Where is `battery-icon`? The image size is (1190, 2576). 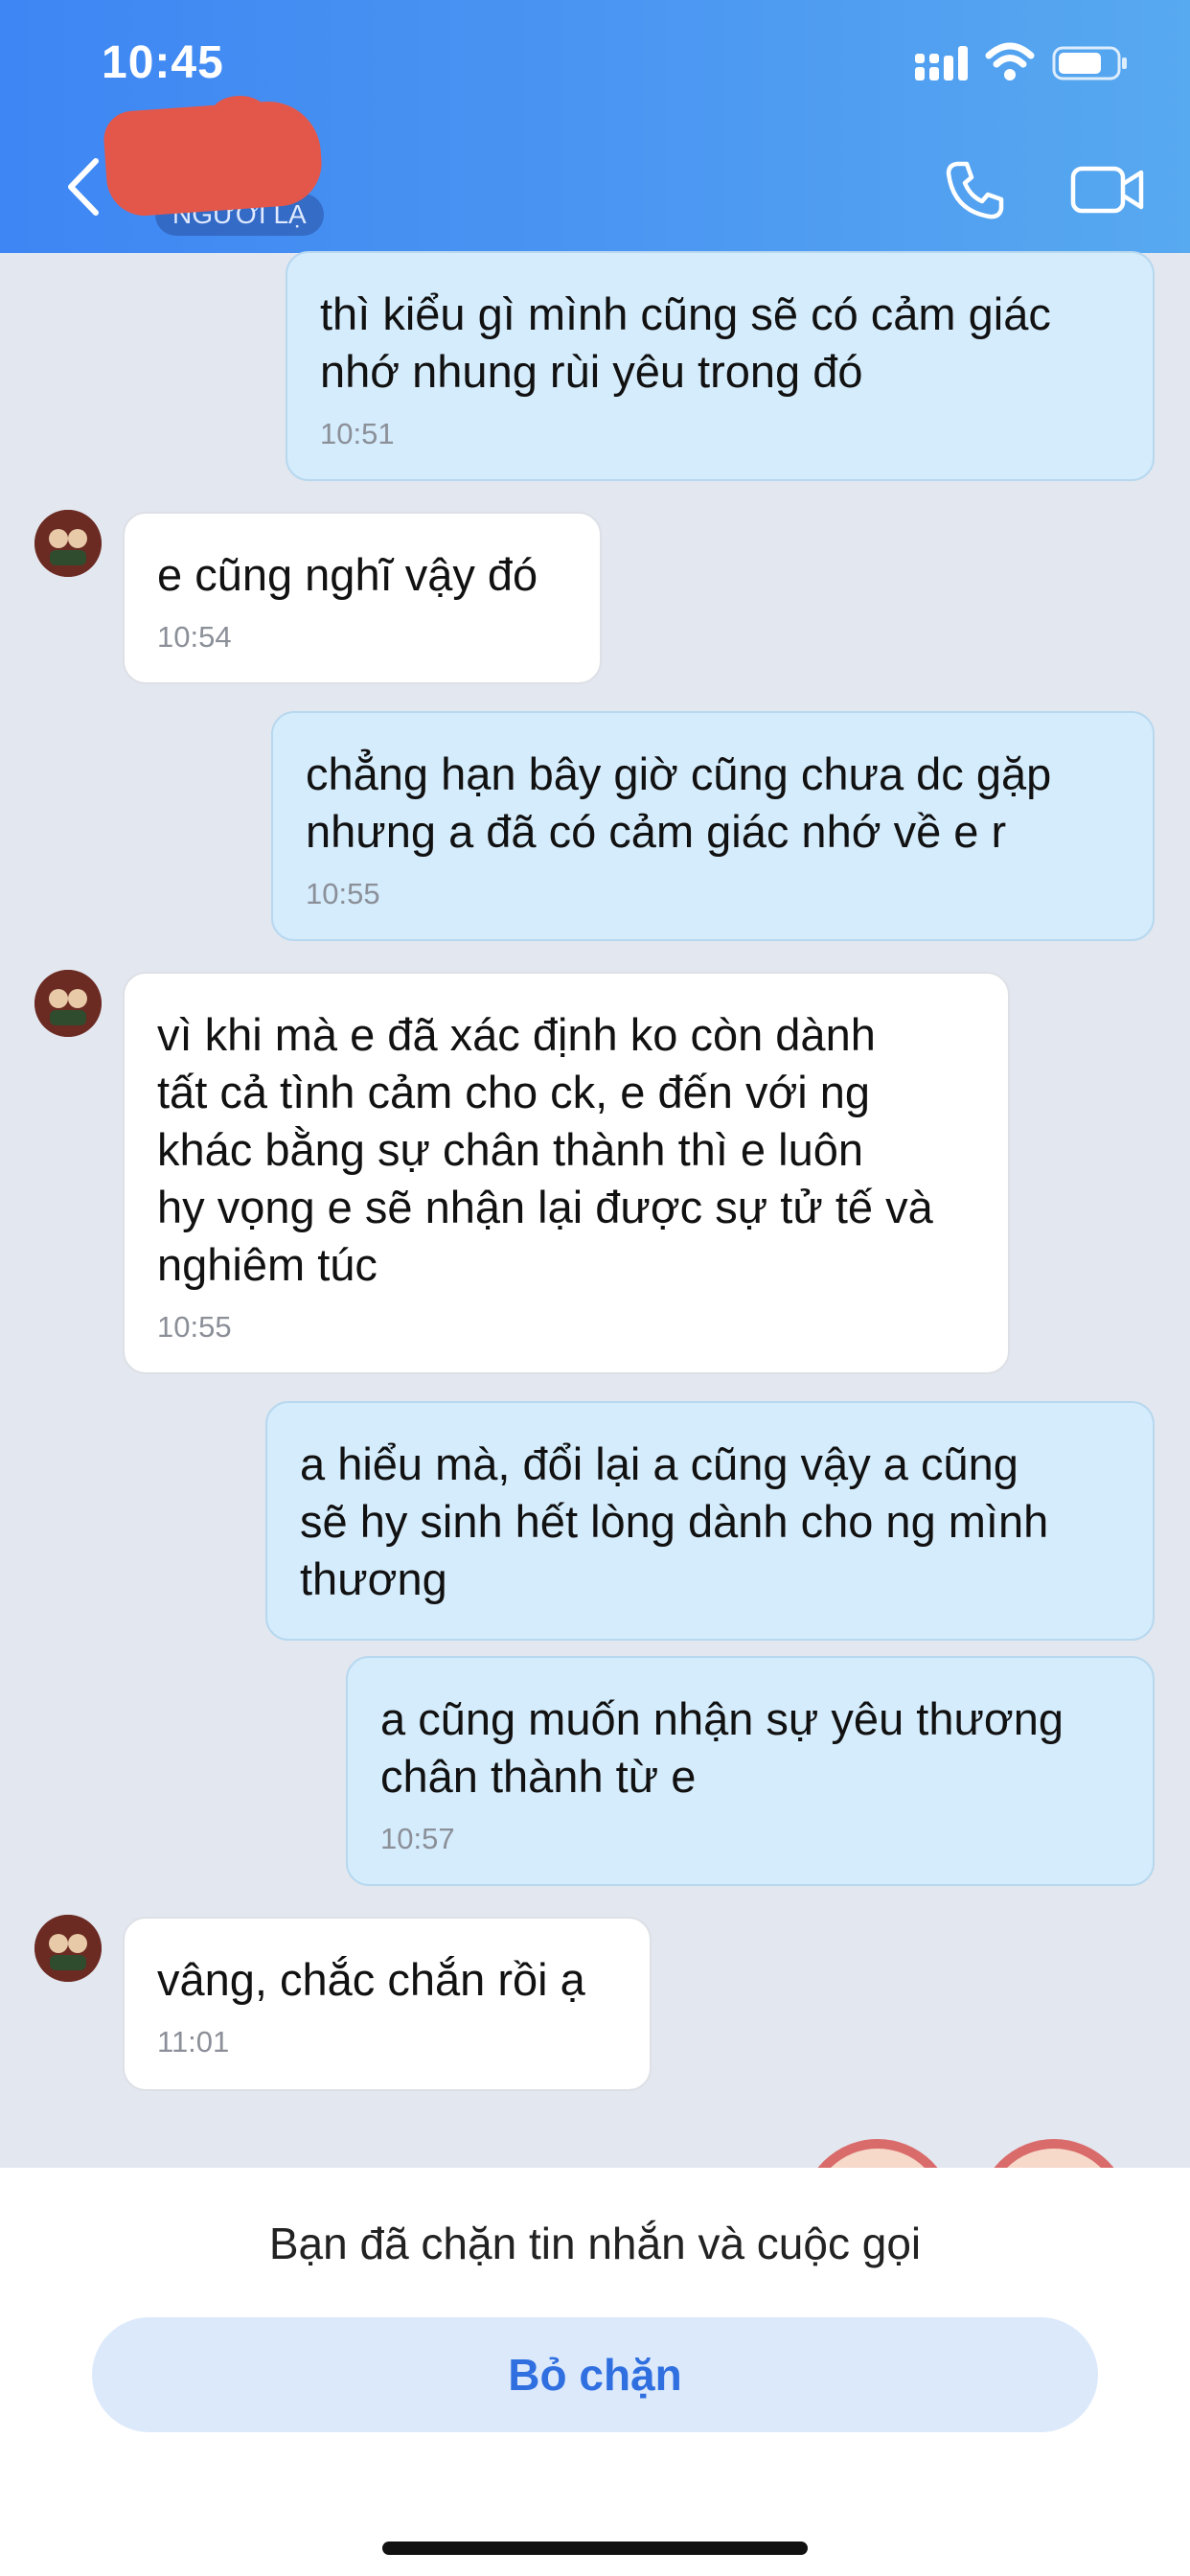 battery-icon is located at coordinates (1090, 63).